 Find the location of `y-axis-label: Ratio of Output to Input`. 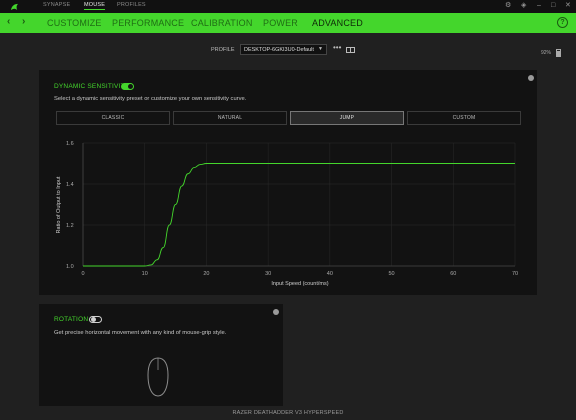

y-axis-label: Ratio of Output to Input is located at coordinates (59, 204).